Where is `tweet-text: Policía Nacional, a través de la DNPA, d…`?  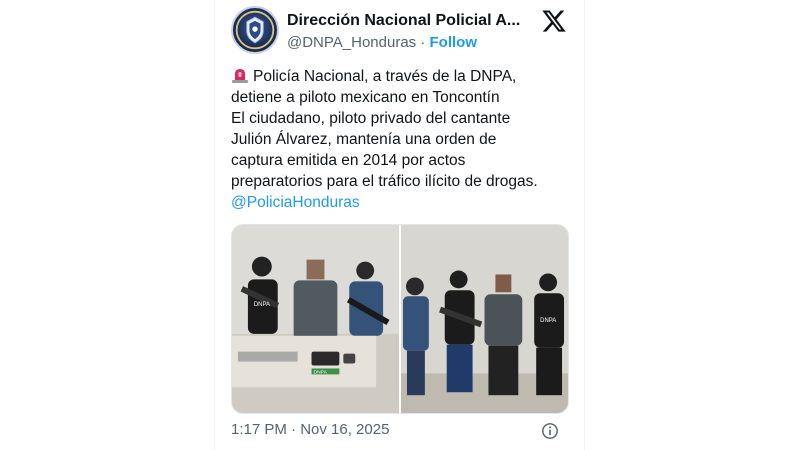 tweet-text: Policía Nacional, a través de la DNPA, d… is located at coordinates (403, 139).